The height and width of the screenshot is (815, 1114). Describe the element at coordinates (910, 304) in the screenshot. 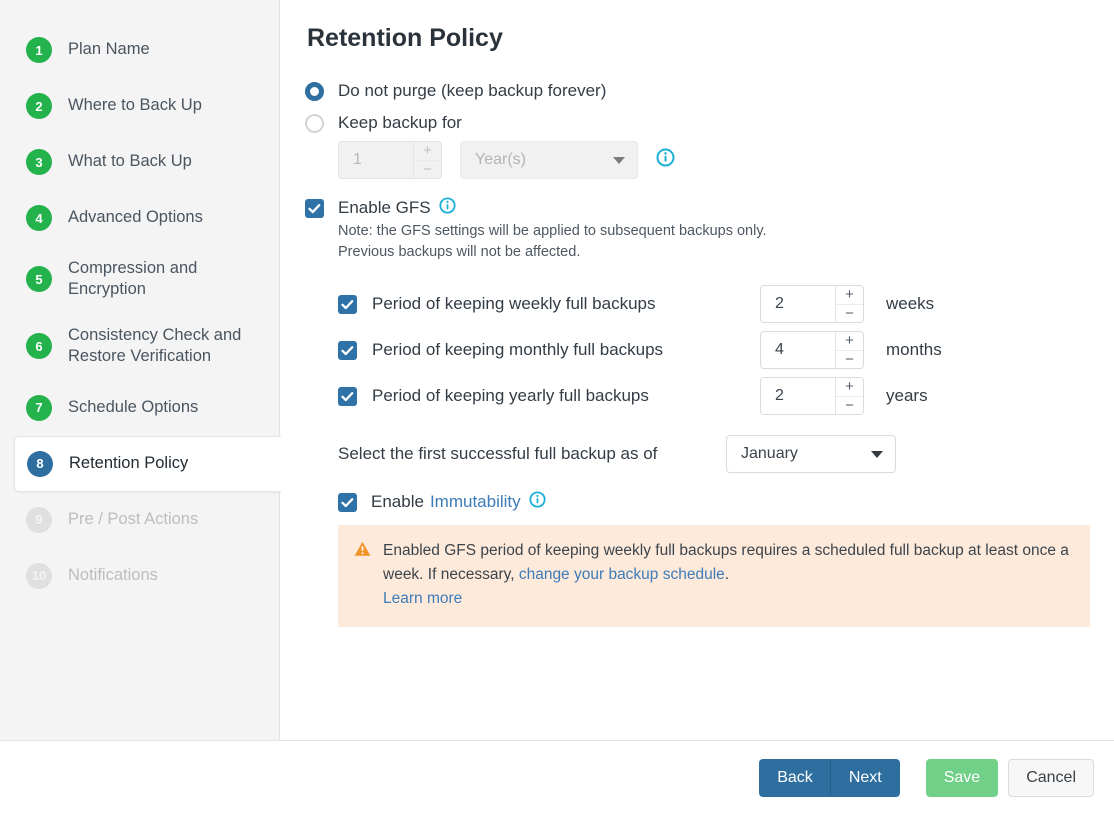

I see `weekly-period-unit: weeks` at that location.